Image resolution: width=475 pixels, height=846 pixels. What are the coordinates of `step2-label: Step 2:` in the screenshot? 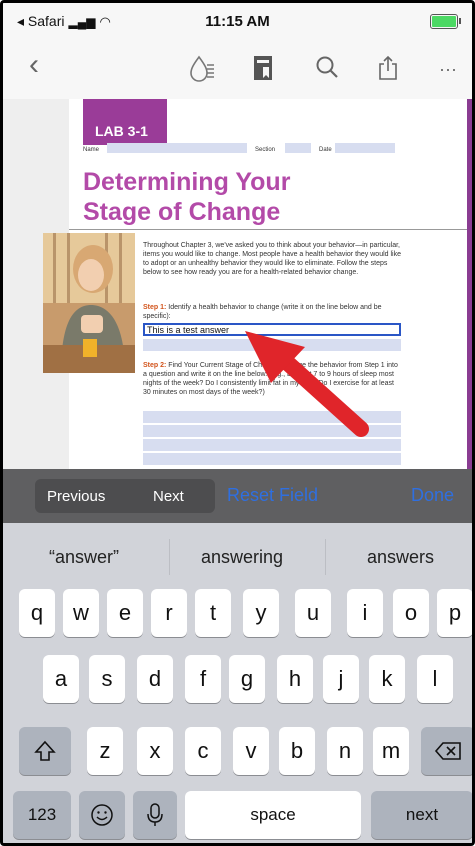 It's located at (155, 365).